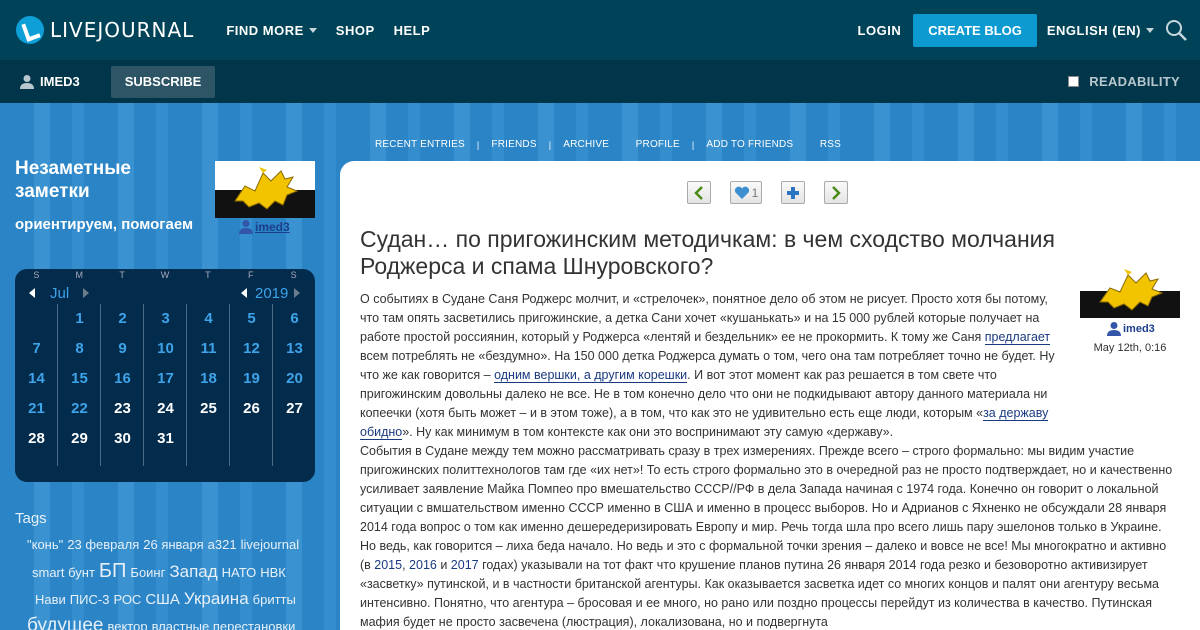  Describe the element at coordinates (162, 599) in the screenshot. I see `tag-link: США` at that location.